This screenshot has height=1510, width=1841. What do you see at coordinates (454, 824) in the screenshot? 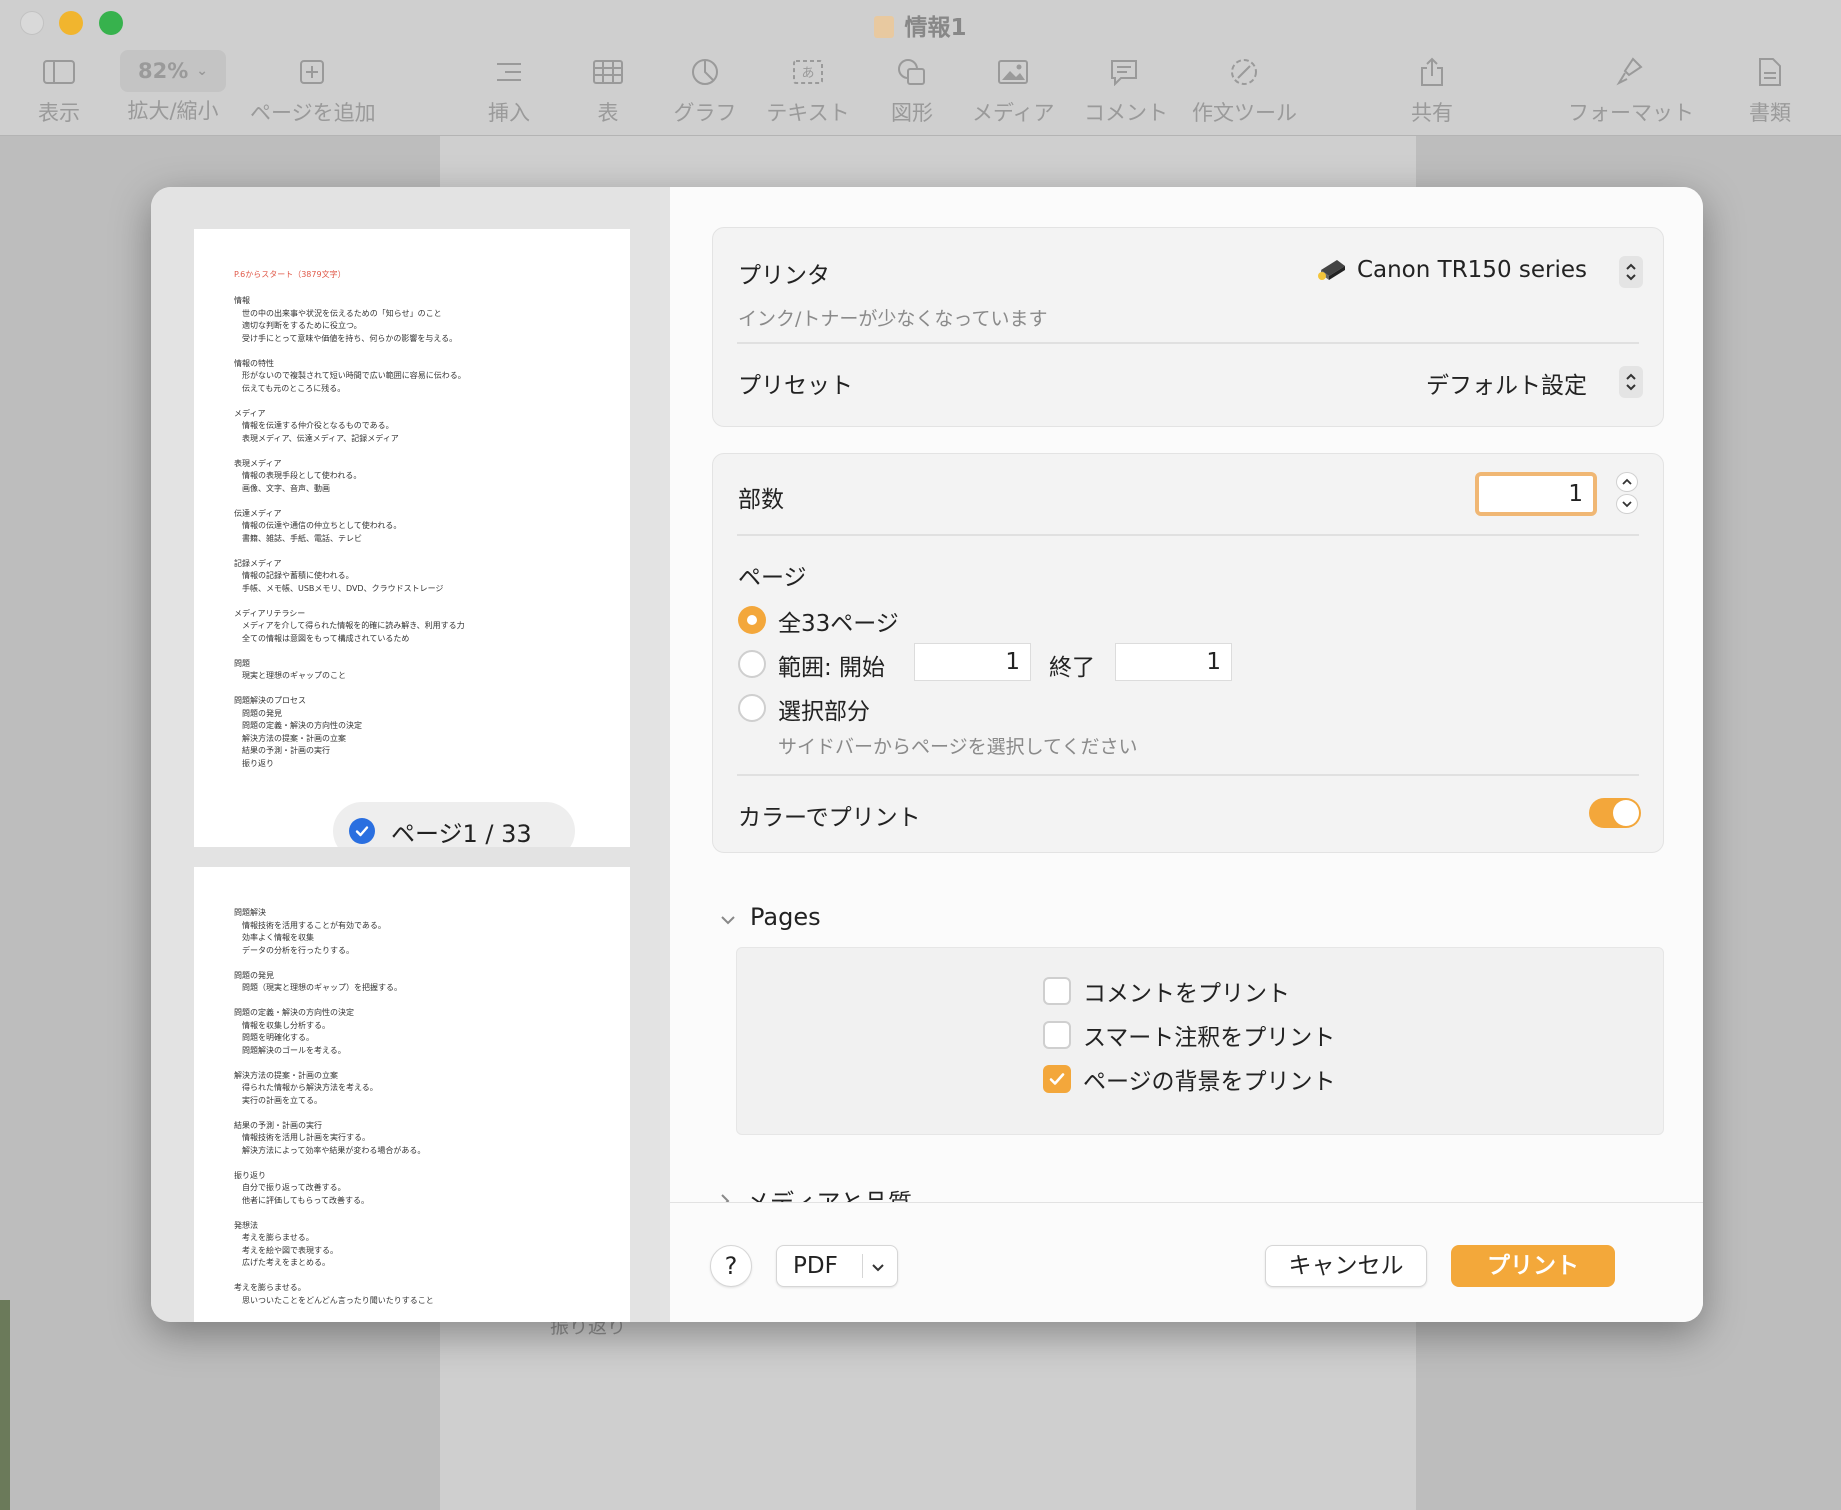
I see `page-select-badge: ページ1 / 33` at bounding box center [454, 824].